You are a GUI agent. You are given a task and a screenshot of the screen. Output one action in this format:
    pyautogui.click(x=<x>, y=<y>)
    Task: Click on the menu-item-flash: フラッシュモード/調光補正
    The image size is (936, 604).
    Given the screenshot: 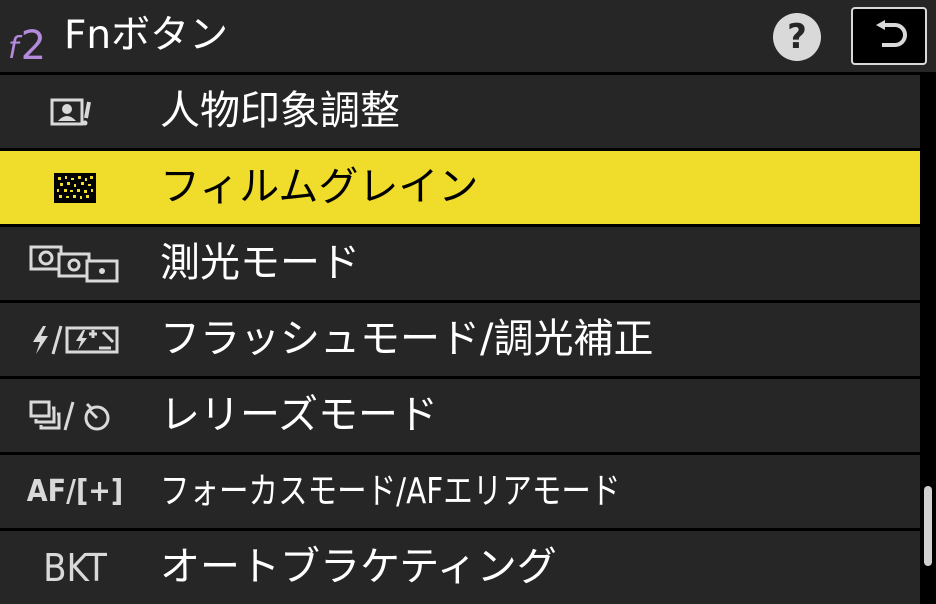 What is the action you would take?
    pyautogui.click(x=460, y=338)
    